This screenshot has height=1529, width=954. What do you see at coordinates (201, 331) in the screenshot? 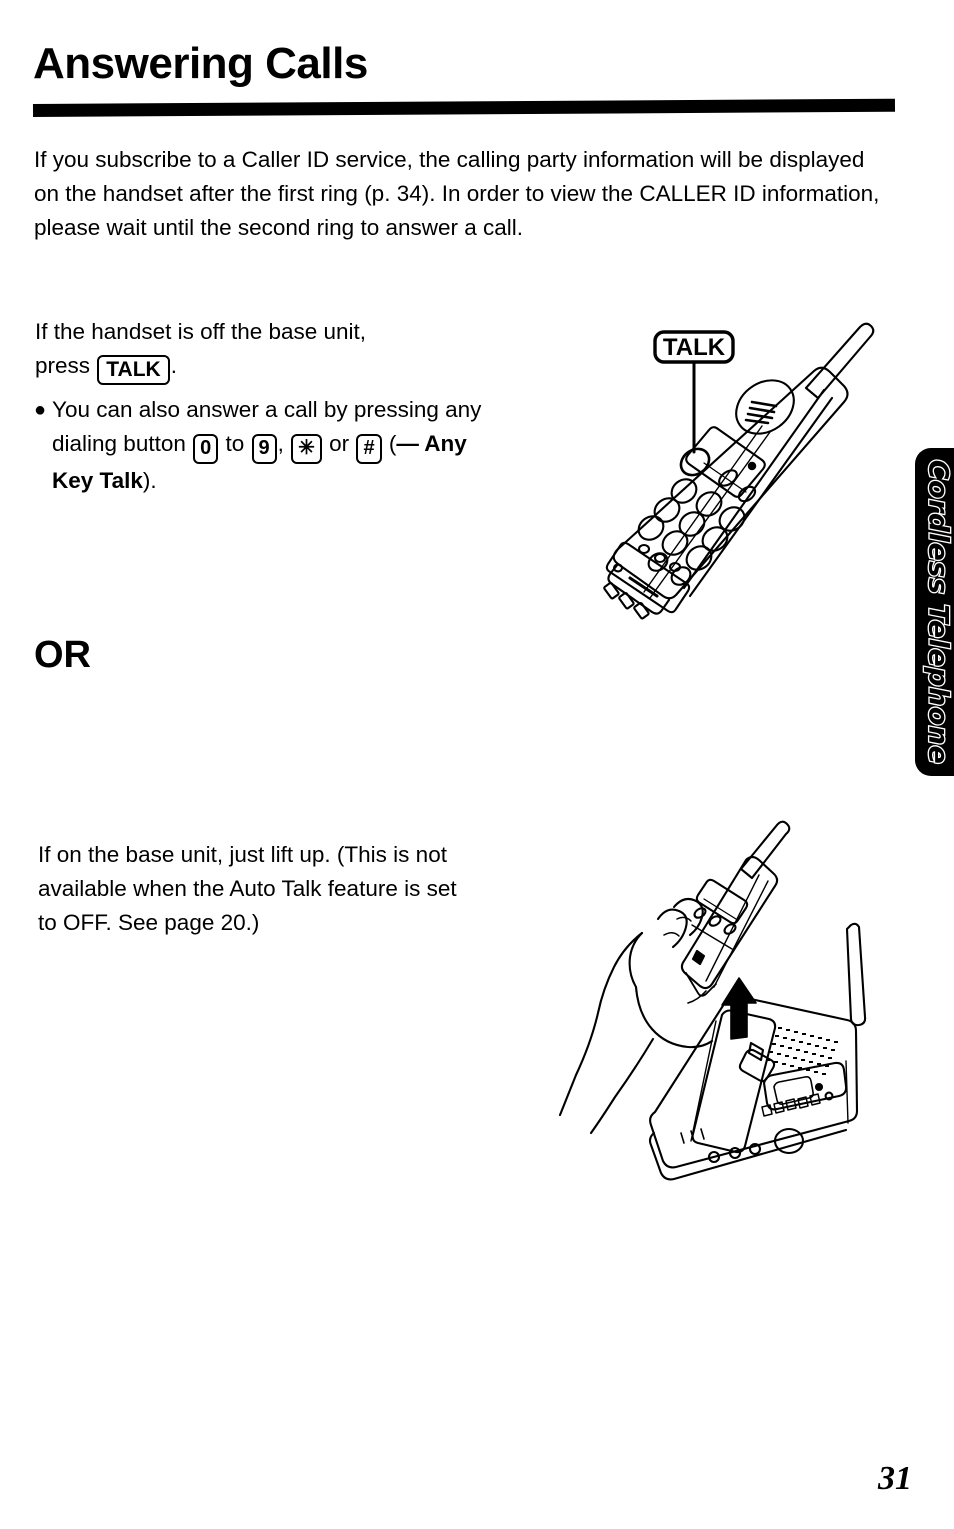
I see `handset-off-line1: If the handset is off the base unit,` at bounding box center [201, 331].